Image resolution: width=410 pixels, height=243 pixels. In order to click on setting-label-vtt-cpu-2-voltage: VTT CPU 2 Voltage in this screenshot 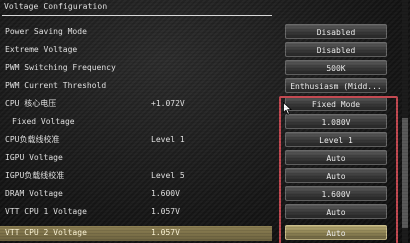, I will do `click(46, 232)`.